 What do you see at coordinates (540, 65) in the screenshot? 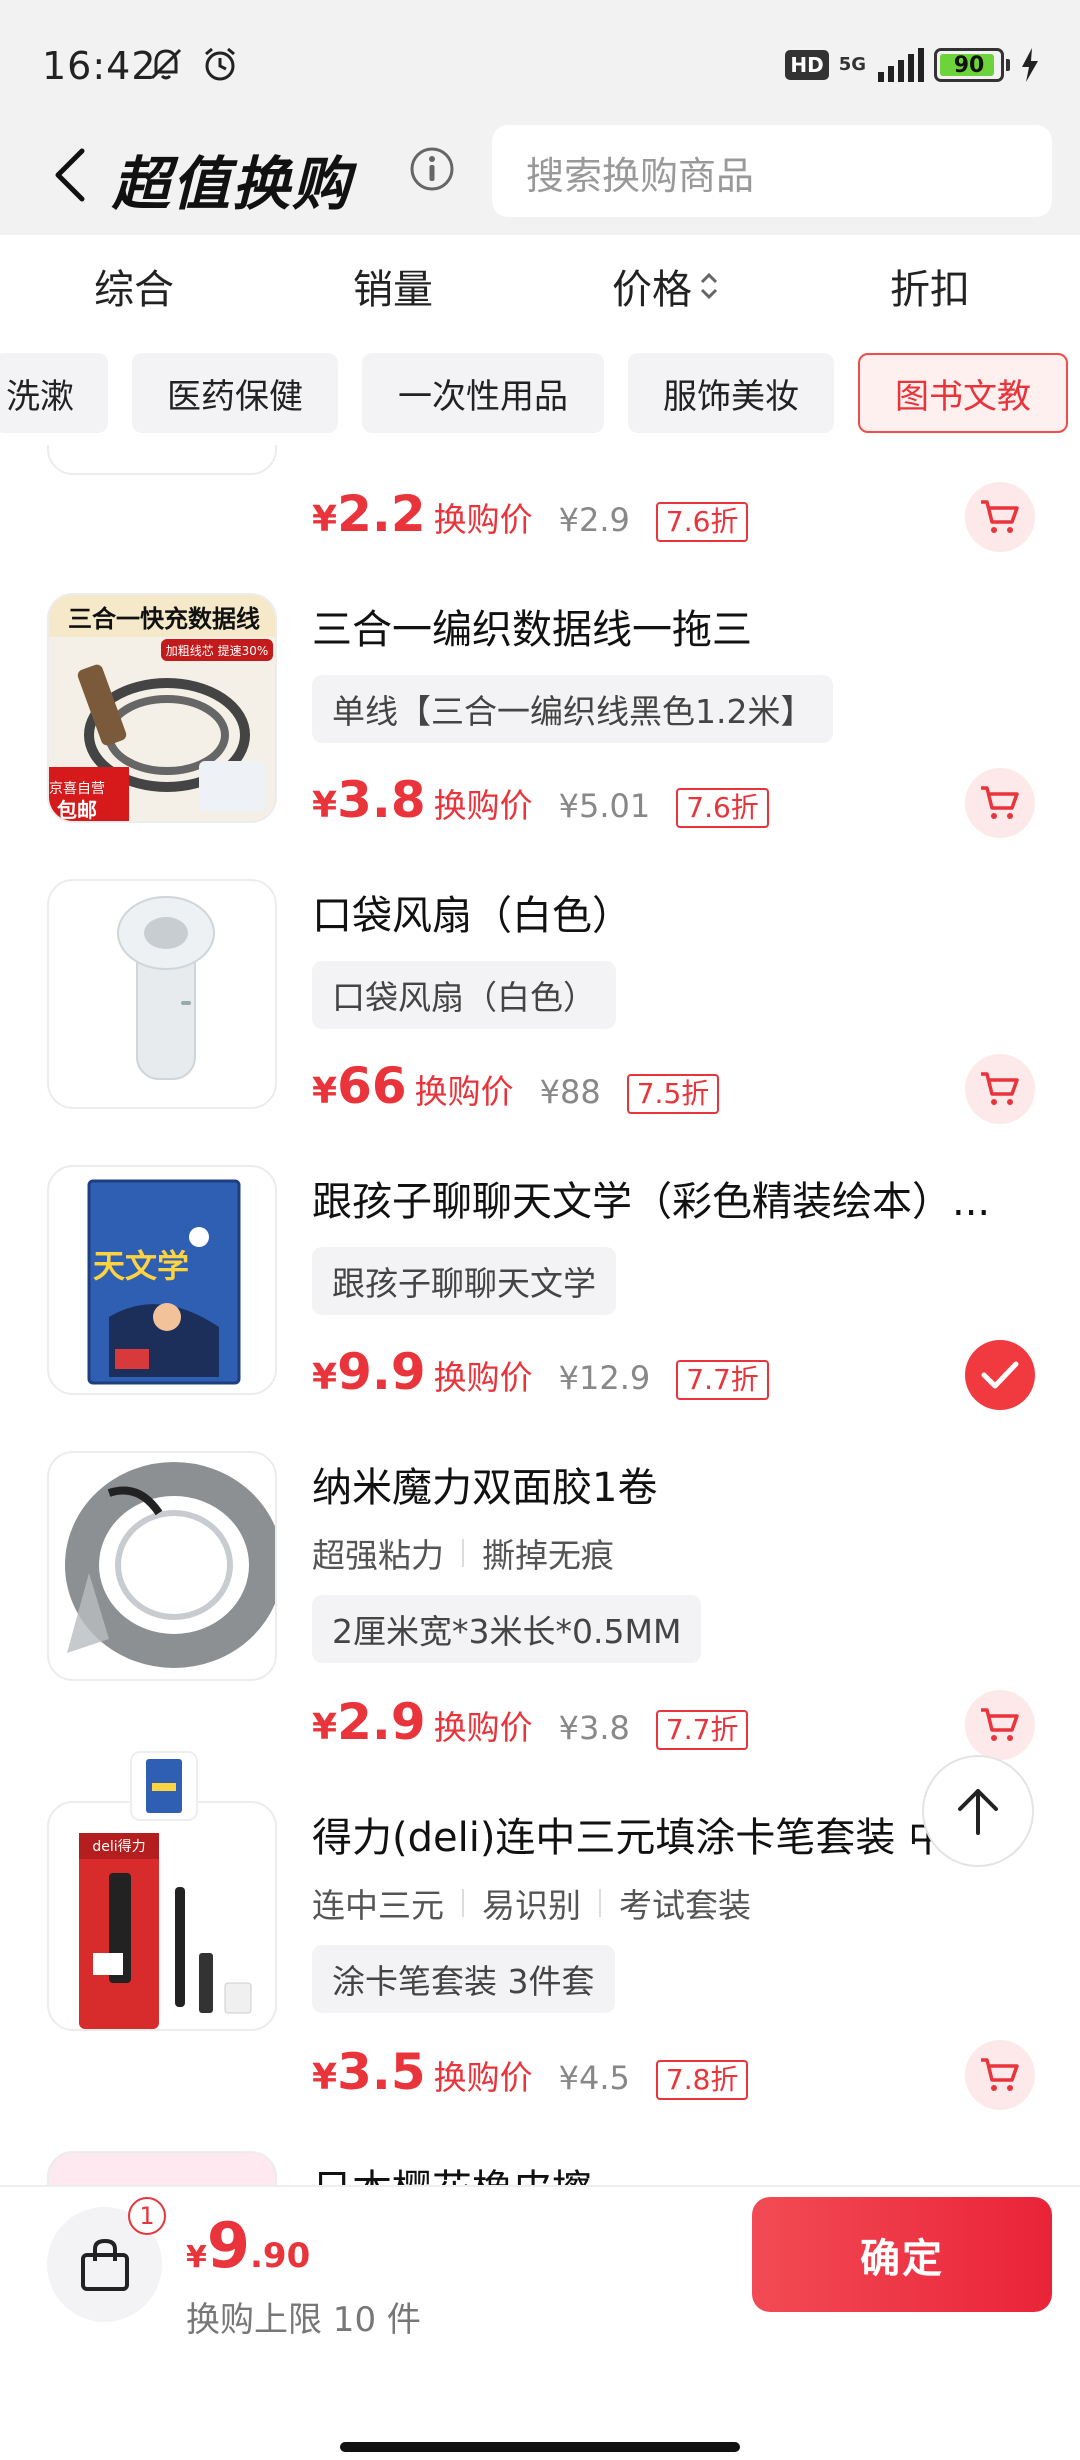
I see `status-bar: 16:42 HD 5G 90` at bounding box center [540, 65].